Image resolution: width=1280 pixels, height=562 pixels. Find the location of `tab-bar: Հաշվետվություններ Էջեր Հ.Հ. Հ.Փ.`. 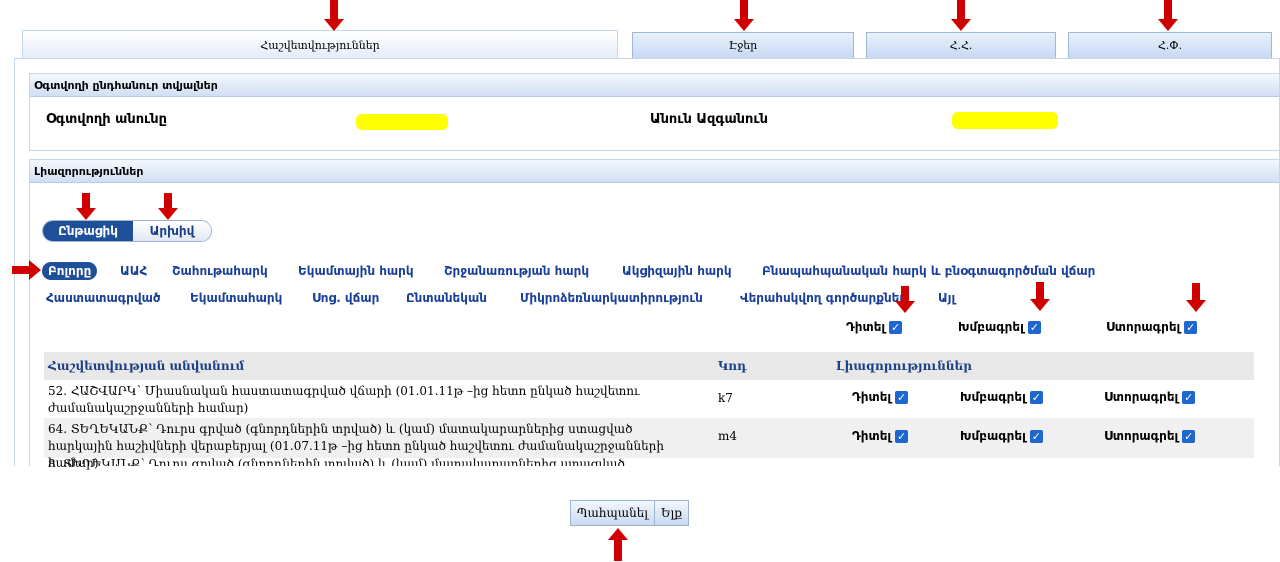

tab-bar: Հաշվետվություններ Էջեր Հ.Հ. Հ.Փ. is located at coordinates (640, 45).